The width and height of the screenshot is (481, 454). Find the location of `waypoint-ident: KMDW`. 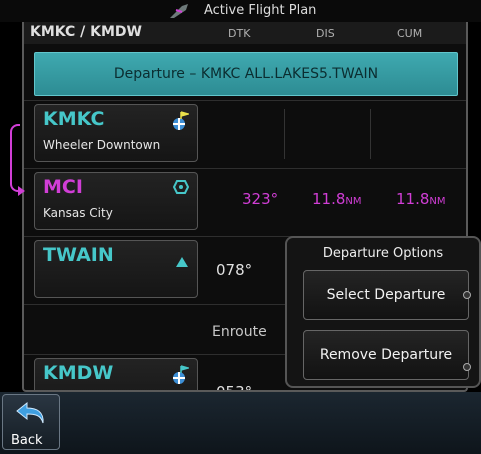

waypoint-ident: KMDW is located at coordinates (78, 373).